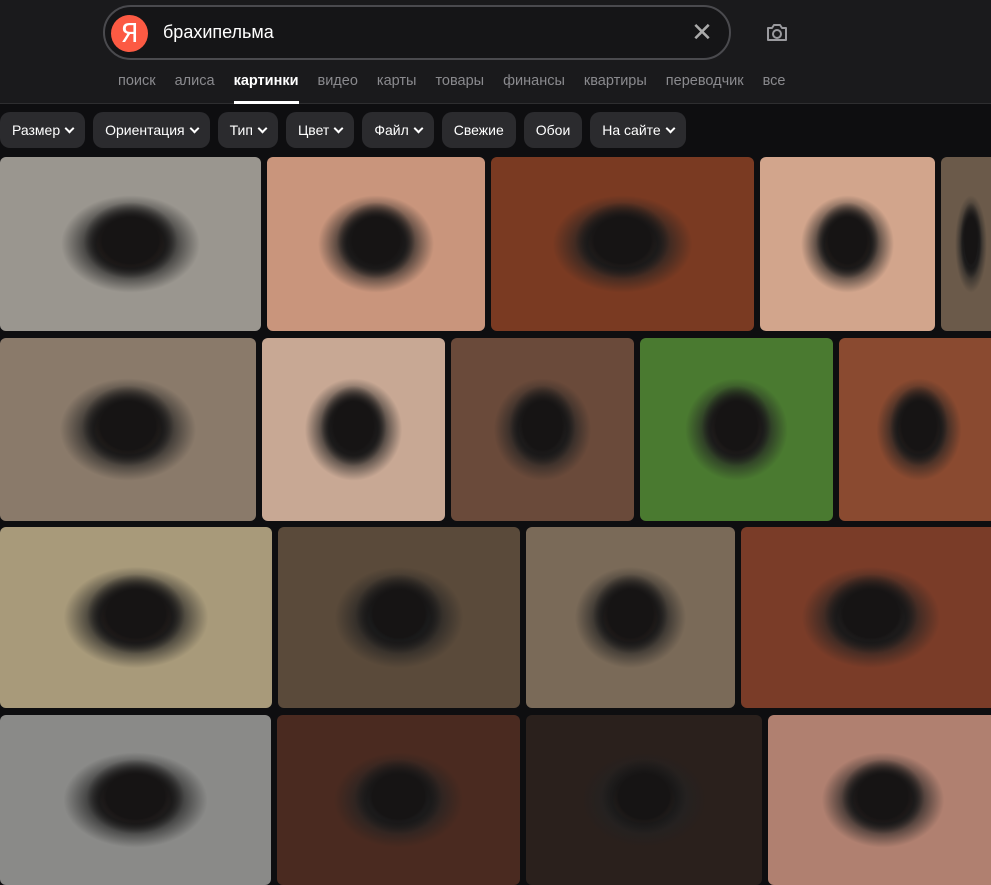  I want to click on tab-7: квартиры, so click(615, 81).